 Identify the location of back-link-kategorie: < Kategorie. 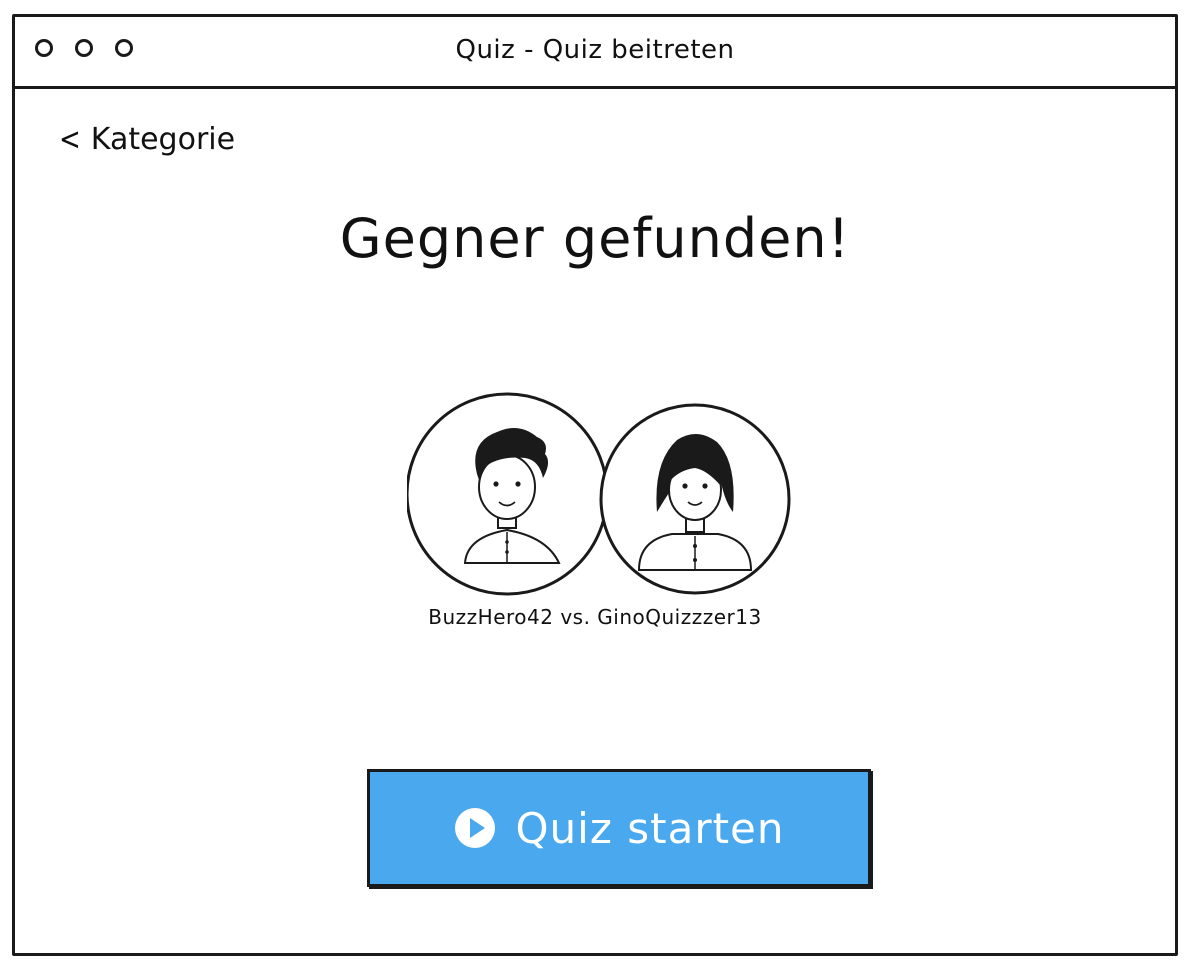
(147, 139).